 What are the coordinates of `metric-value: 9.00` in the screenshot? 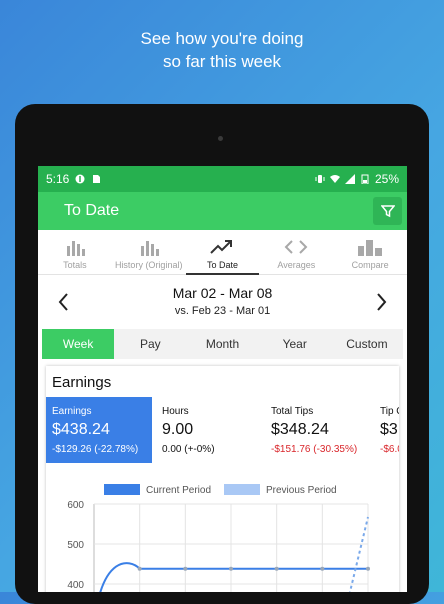 It's located at (178, 429).